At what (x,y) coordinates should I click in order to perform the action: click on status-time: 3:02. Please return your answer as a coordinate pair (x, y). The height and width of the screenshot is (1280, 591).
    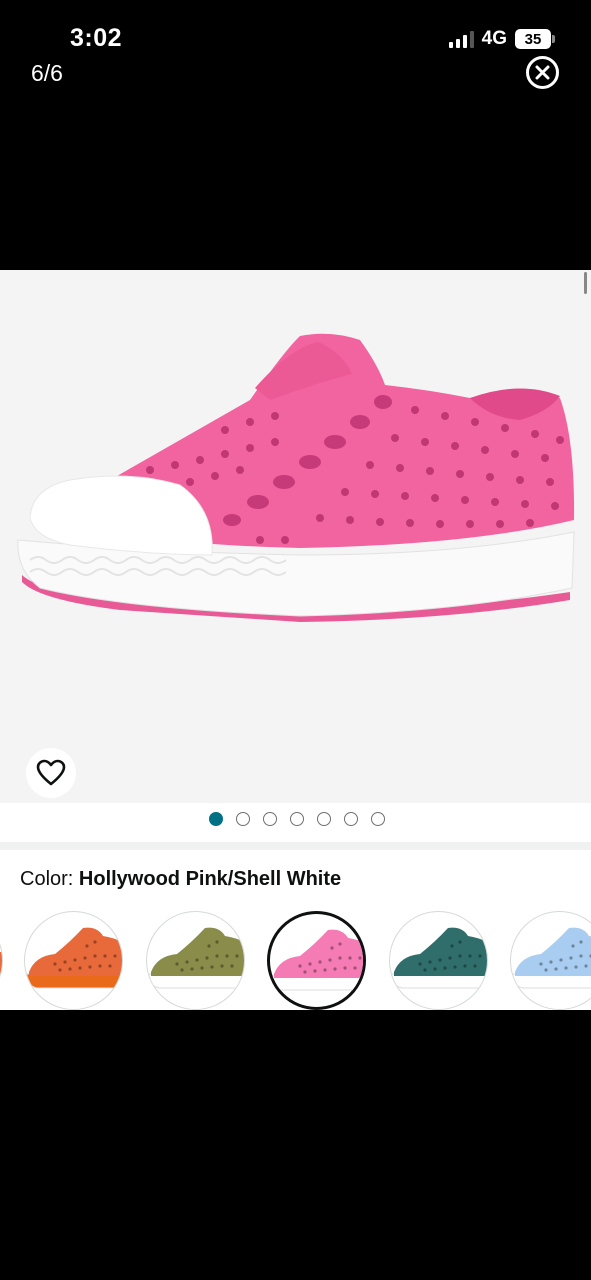
    Looking at the image, I should click on (96, 38).